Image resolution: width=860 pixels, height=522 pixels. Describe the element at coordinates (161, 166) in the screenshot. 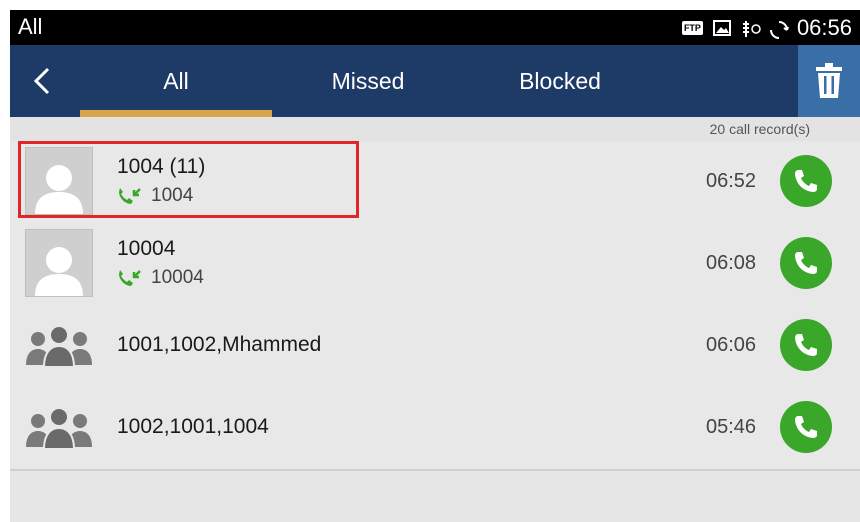

I see `contact-name: 1004 (11)` at that location.